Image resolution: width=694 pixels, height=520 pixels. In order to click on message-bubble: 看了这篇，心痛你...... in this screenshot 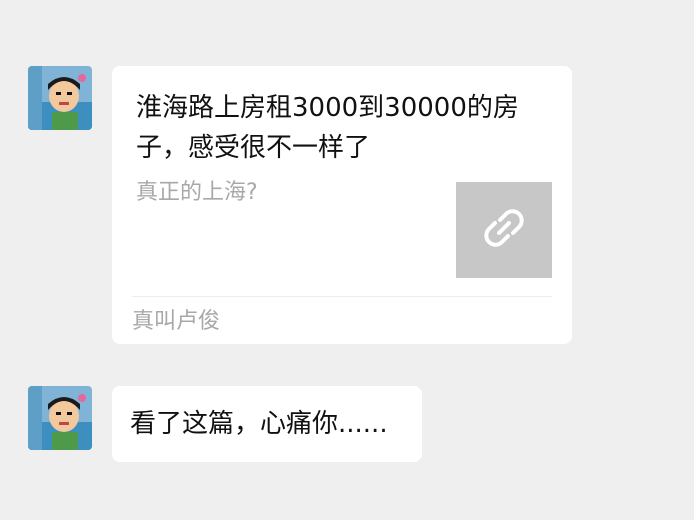, I will do `click(267, 424)`.